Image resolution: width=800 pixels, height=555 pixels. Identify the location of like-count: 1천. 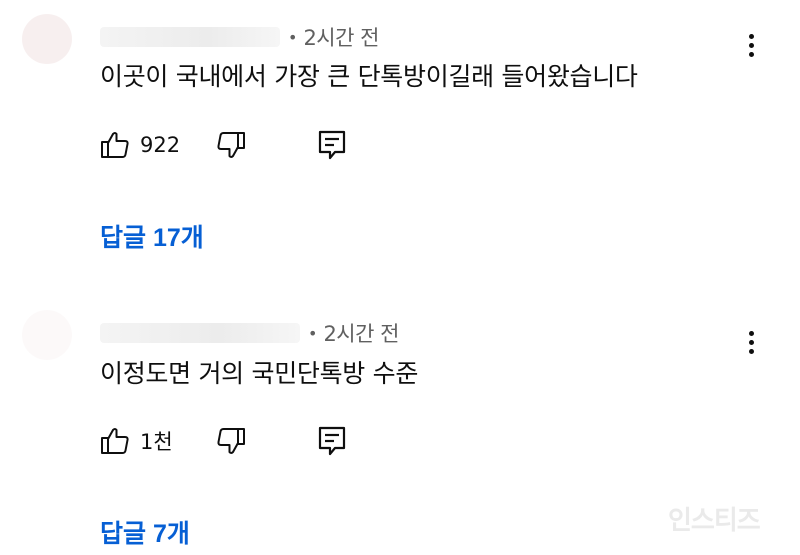
(156, 442).